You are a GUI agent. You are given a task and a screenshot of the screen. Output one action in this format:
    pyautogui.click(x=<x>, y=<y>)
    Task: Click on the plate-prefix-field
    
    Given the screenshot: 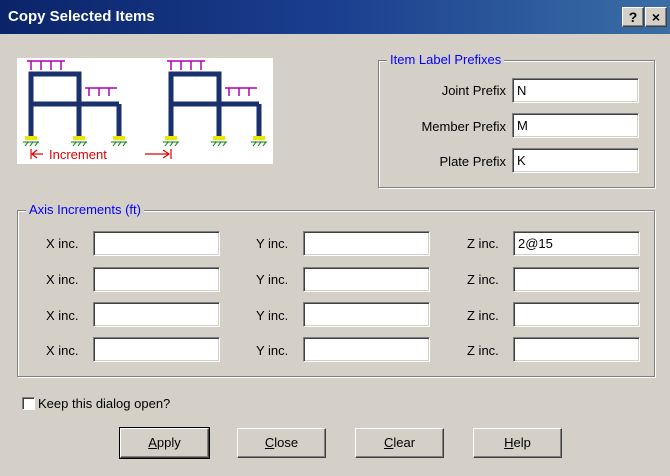 What is the action you would take?
    pyautogui.click(x=575, y=160)
    